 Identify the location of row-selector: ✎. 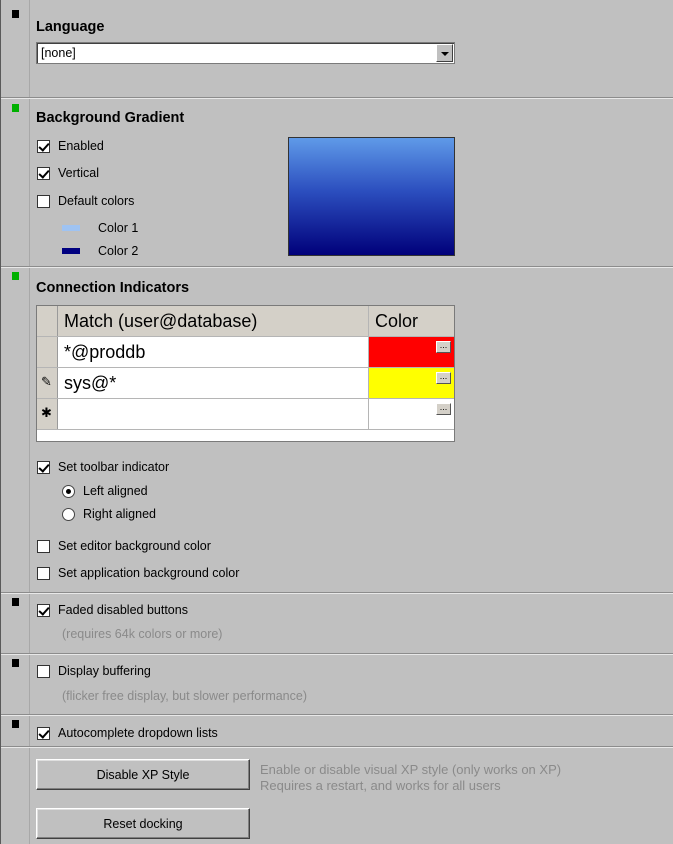
(47, 383).